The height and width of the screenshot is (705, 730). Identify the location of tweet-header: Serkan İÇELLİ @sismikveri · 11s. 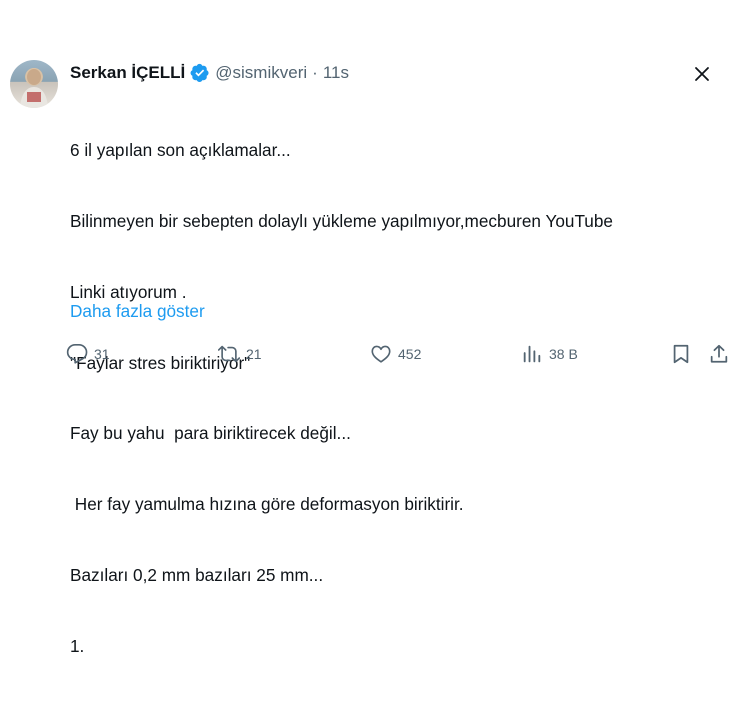
(209, 73).